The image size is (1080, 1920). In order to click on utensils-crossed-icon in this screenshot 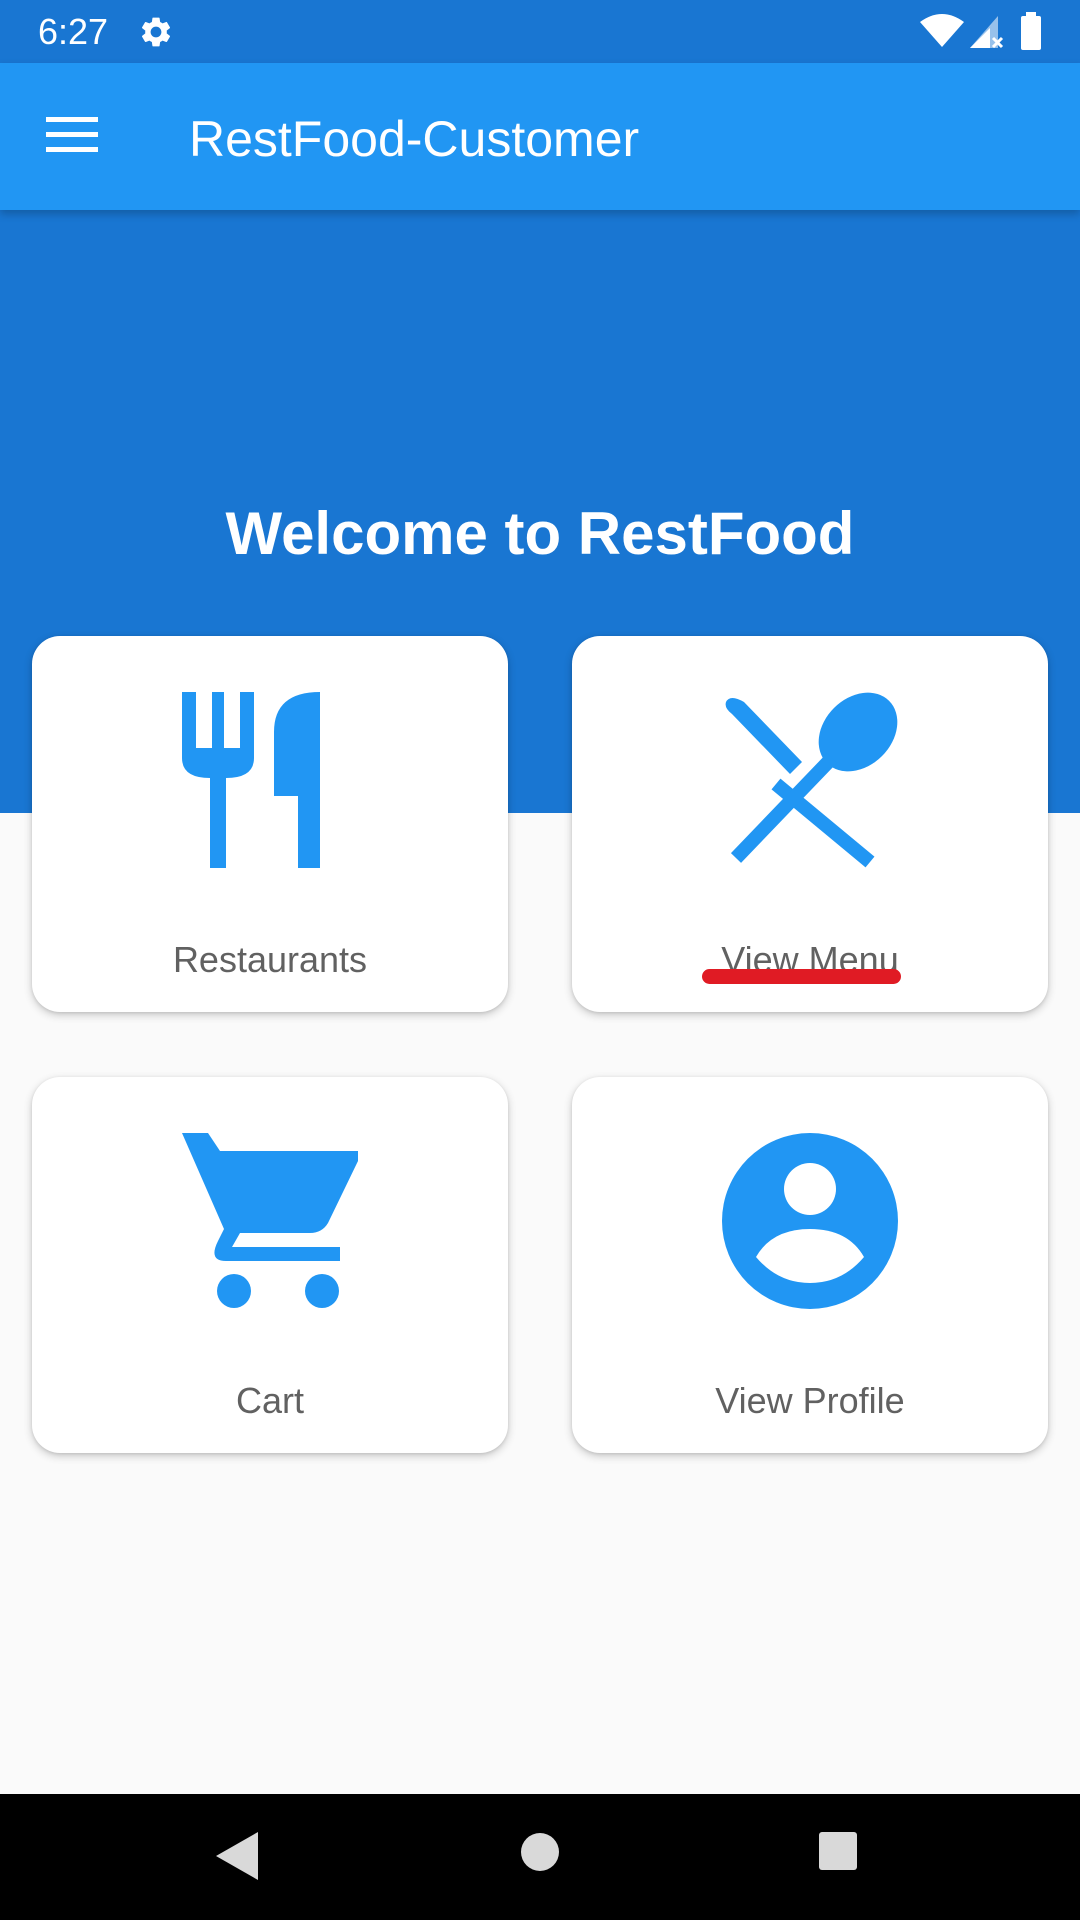, I will do `click(811, 780)`.